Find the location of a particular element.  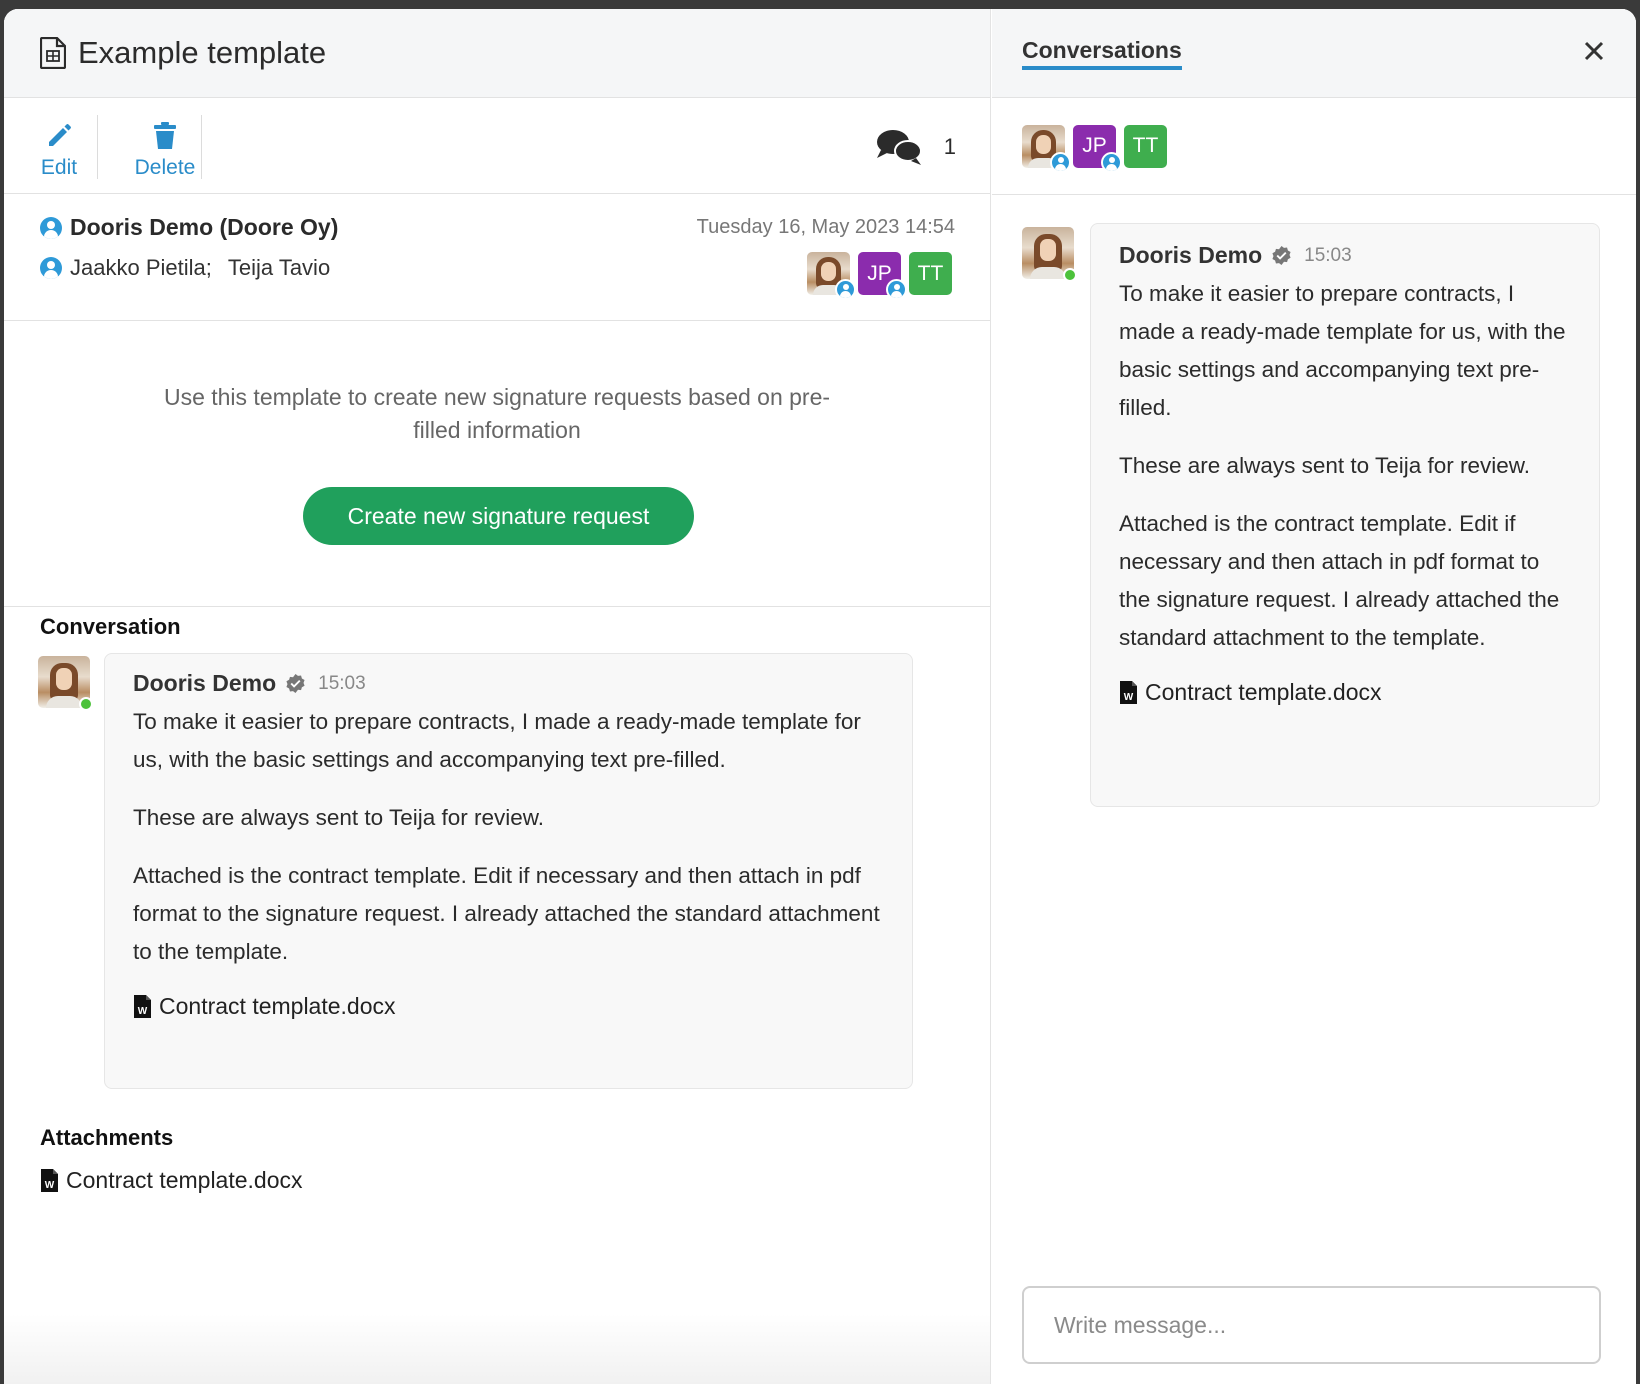

recipient-name: Jaakko Pietila; is located at coordinates (141, 267).